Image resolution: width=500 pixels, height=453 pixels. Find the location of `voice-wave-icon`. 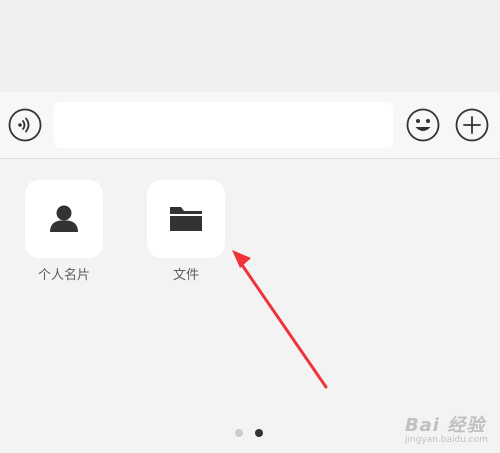

voice-wave-icon is located at coordinates (25, 125).